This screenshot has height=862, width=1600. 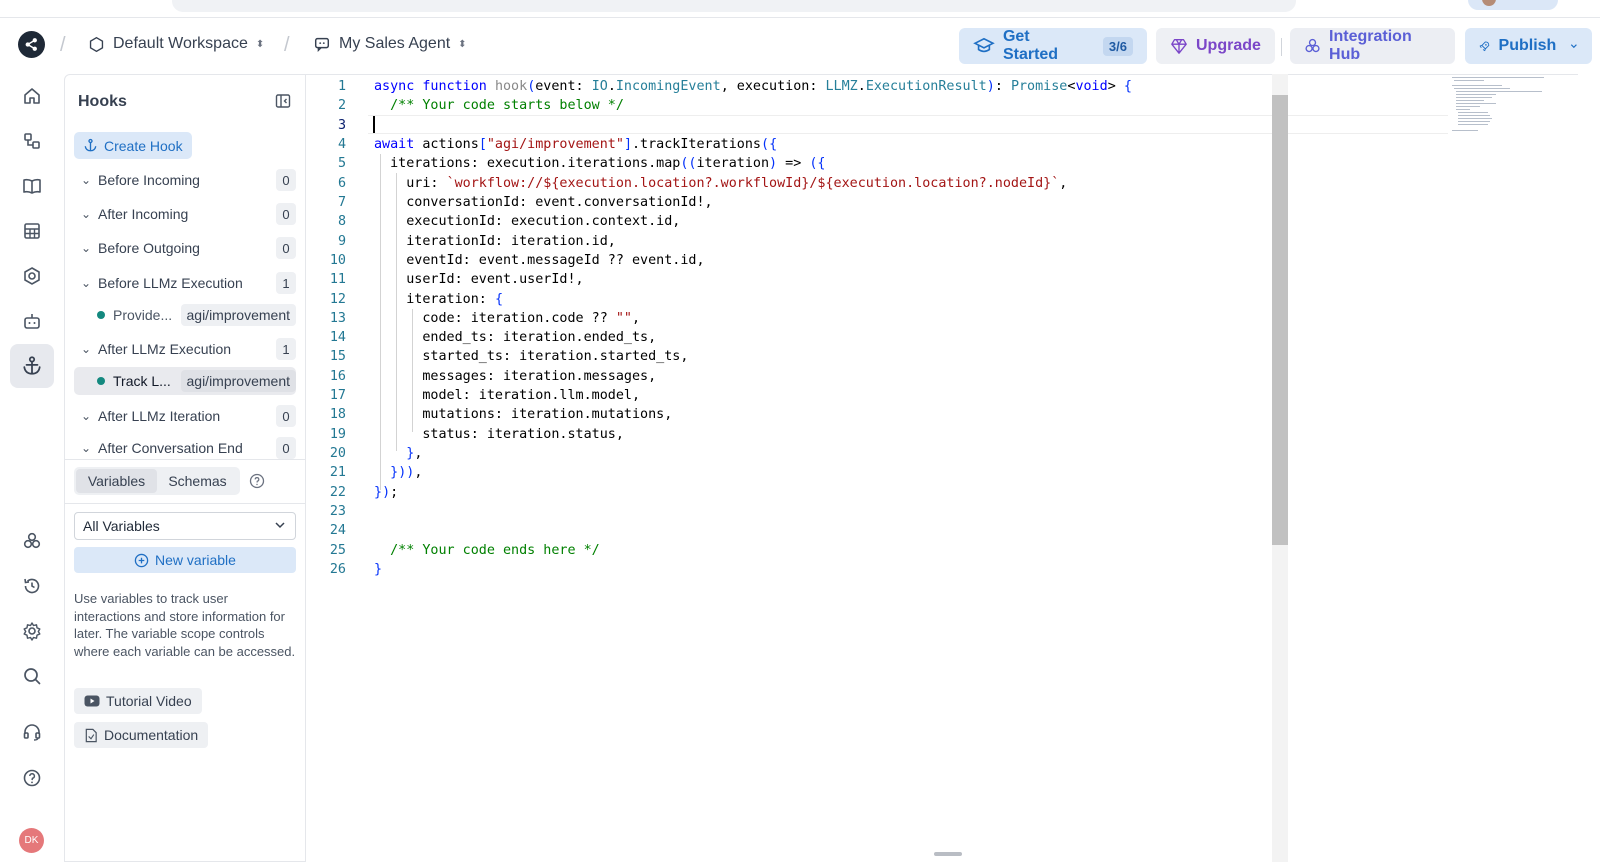 I want to click on line-number: 24, so click(x=337, y=531).